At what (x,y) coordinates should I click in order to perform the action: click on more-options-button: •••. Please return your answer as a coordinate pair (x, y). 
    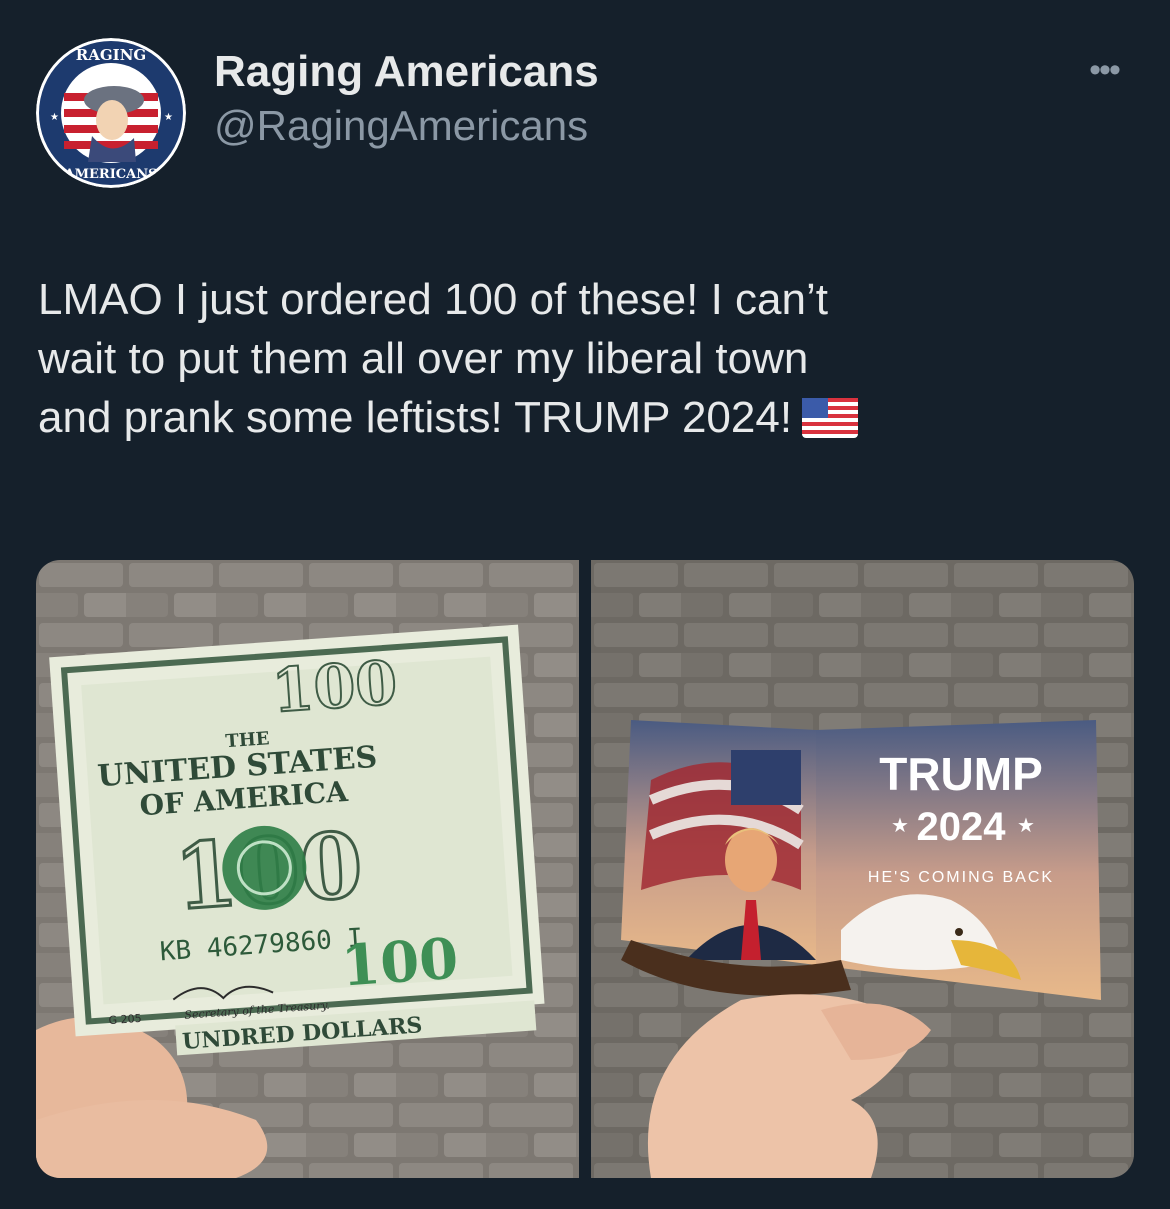
    Looking at the image, I should click on (1104, 70).